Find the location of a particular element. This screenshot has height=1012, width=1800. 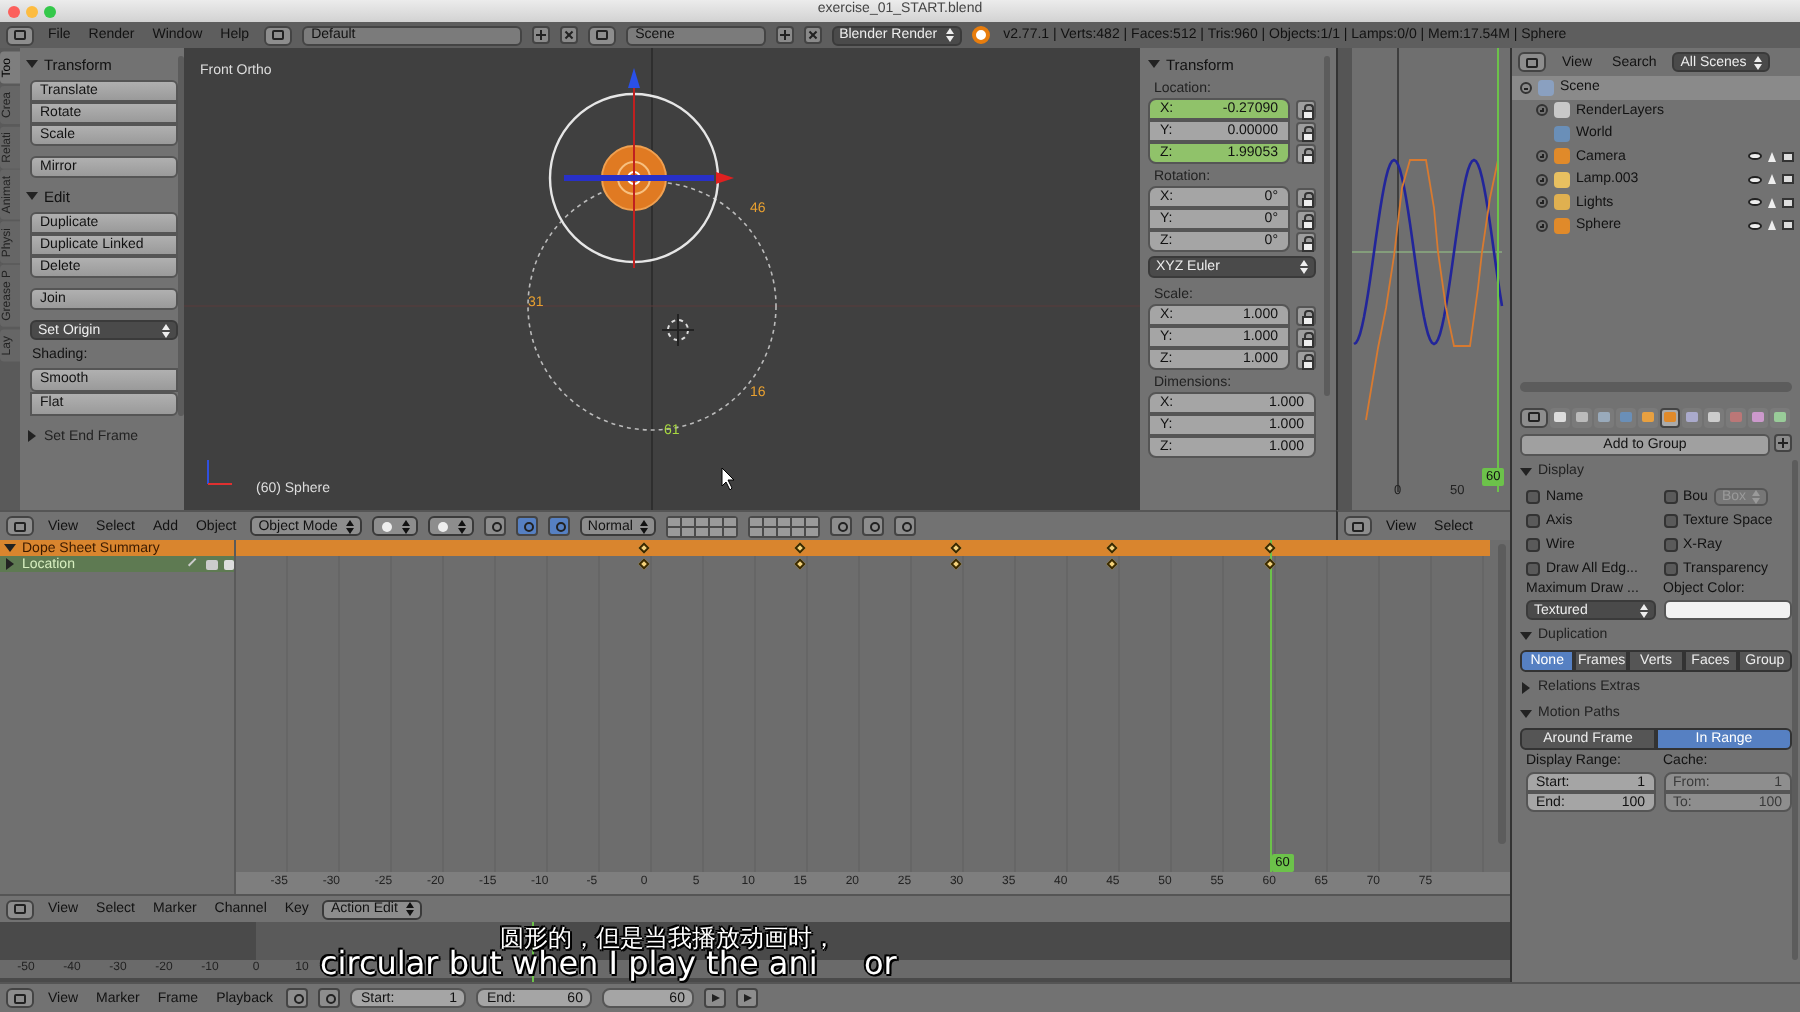

translate-icon is located at coordinates (526, 526).